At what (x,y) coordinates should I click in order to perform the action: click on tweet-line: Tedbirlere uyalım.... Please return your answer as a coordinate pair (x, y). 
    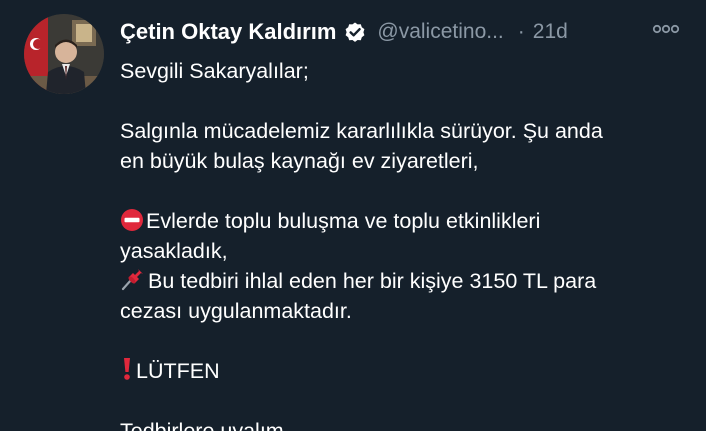
    Looking at the image, I should click on (211, 425).